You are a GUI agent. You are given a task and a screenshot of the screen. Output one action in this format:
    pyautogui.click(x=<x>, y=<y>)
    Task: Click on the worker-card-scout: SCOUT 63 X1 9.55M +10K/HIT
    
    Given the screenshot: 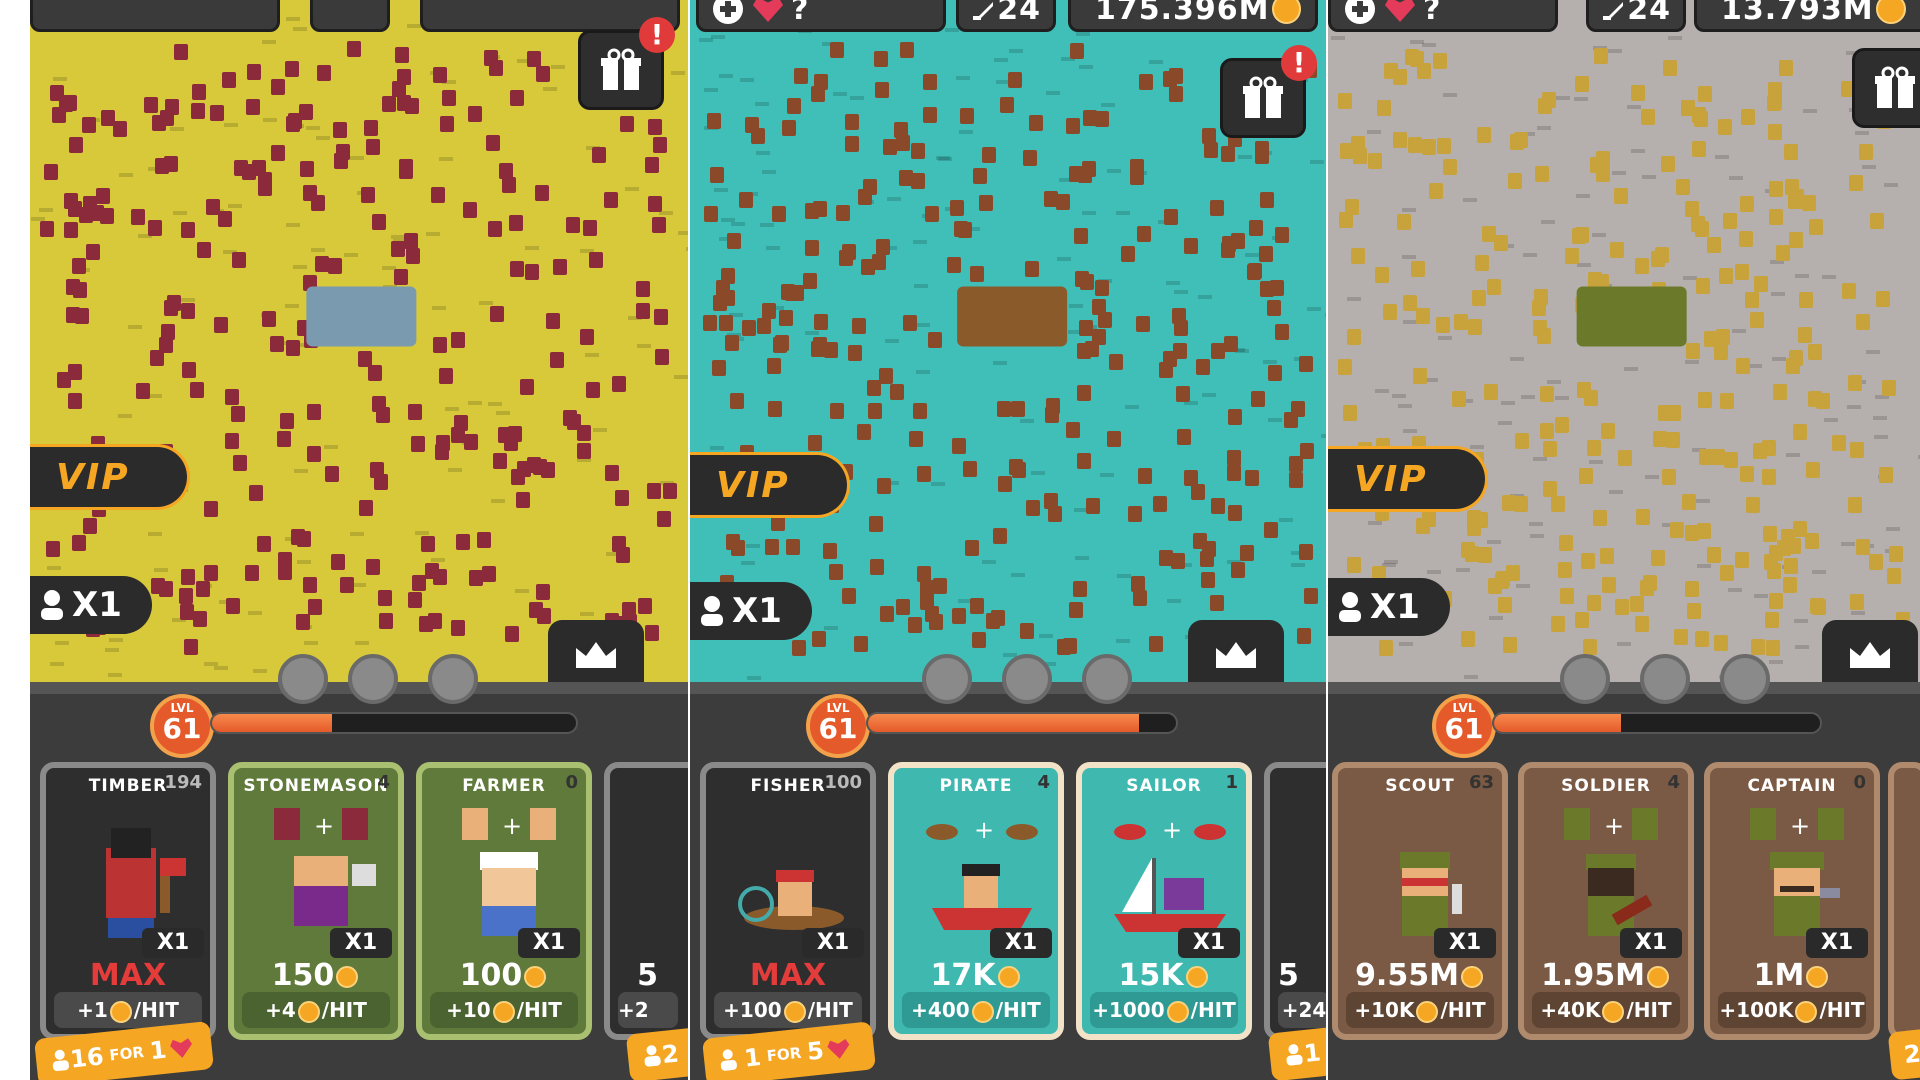 What is the action you would take?
    pyautogui.click(x=1420, y=901)
    